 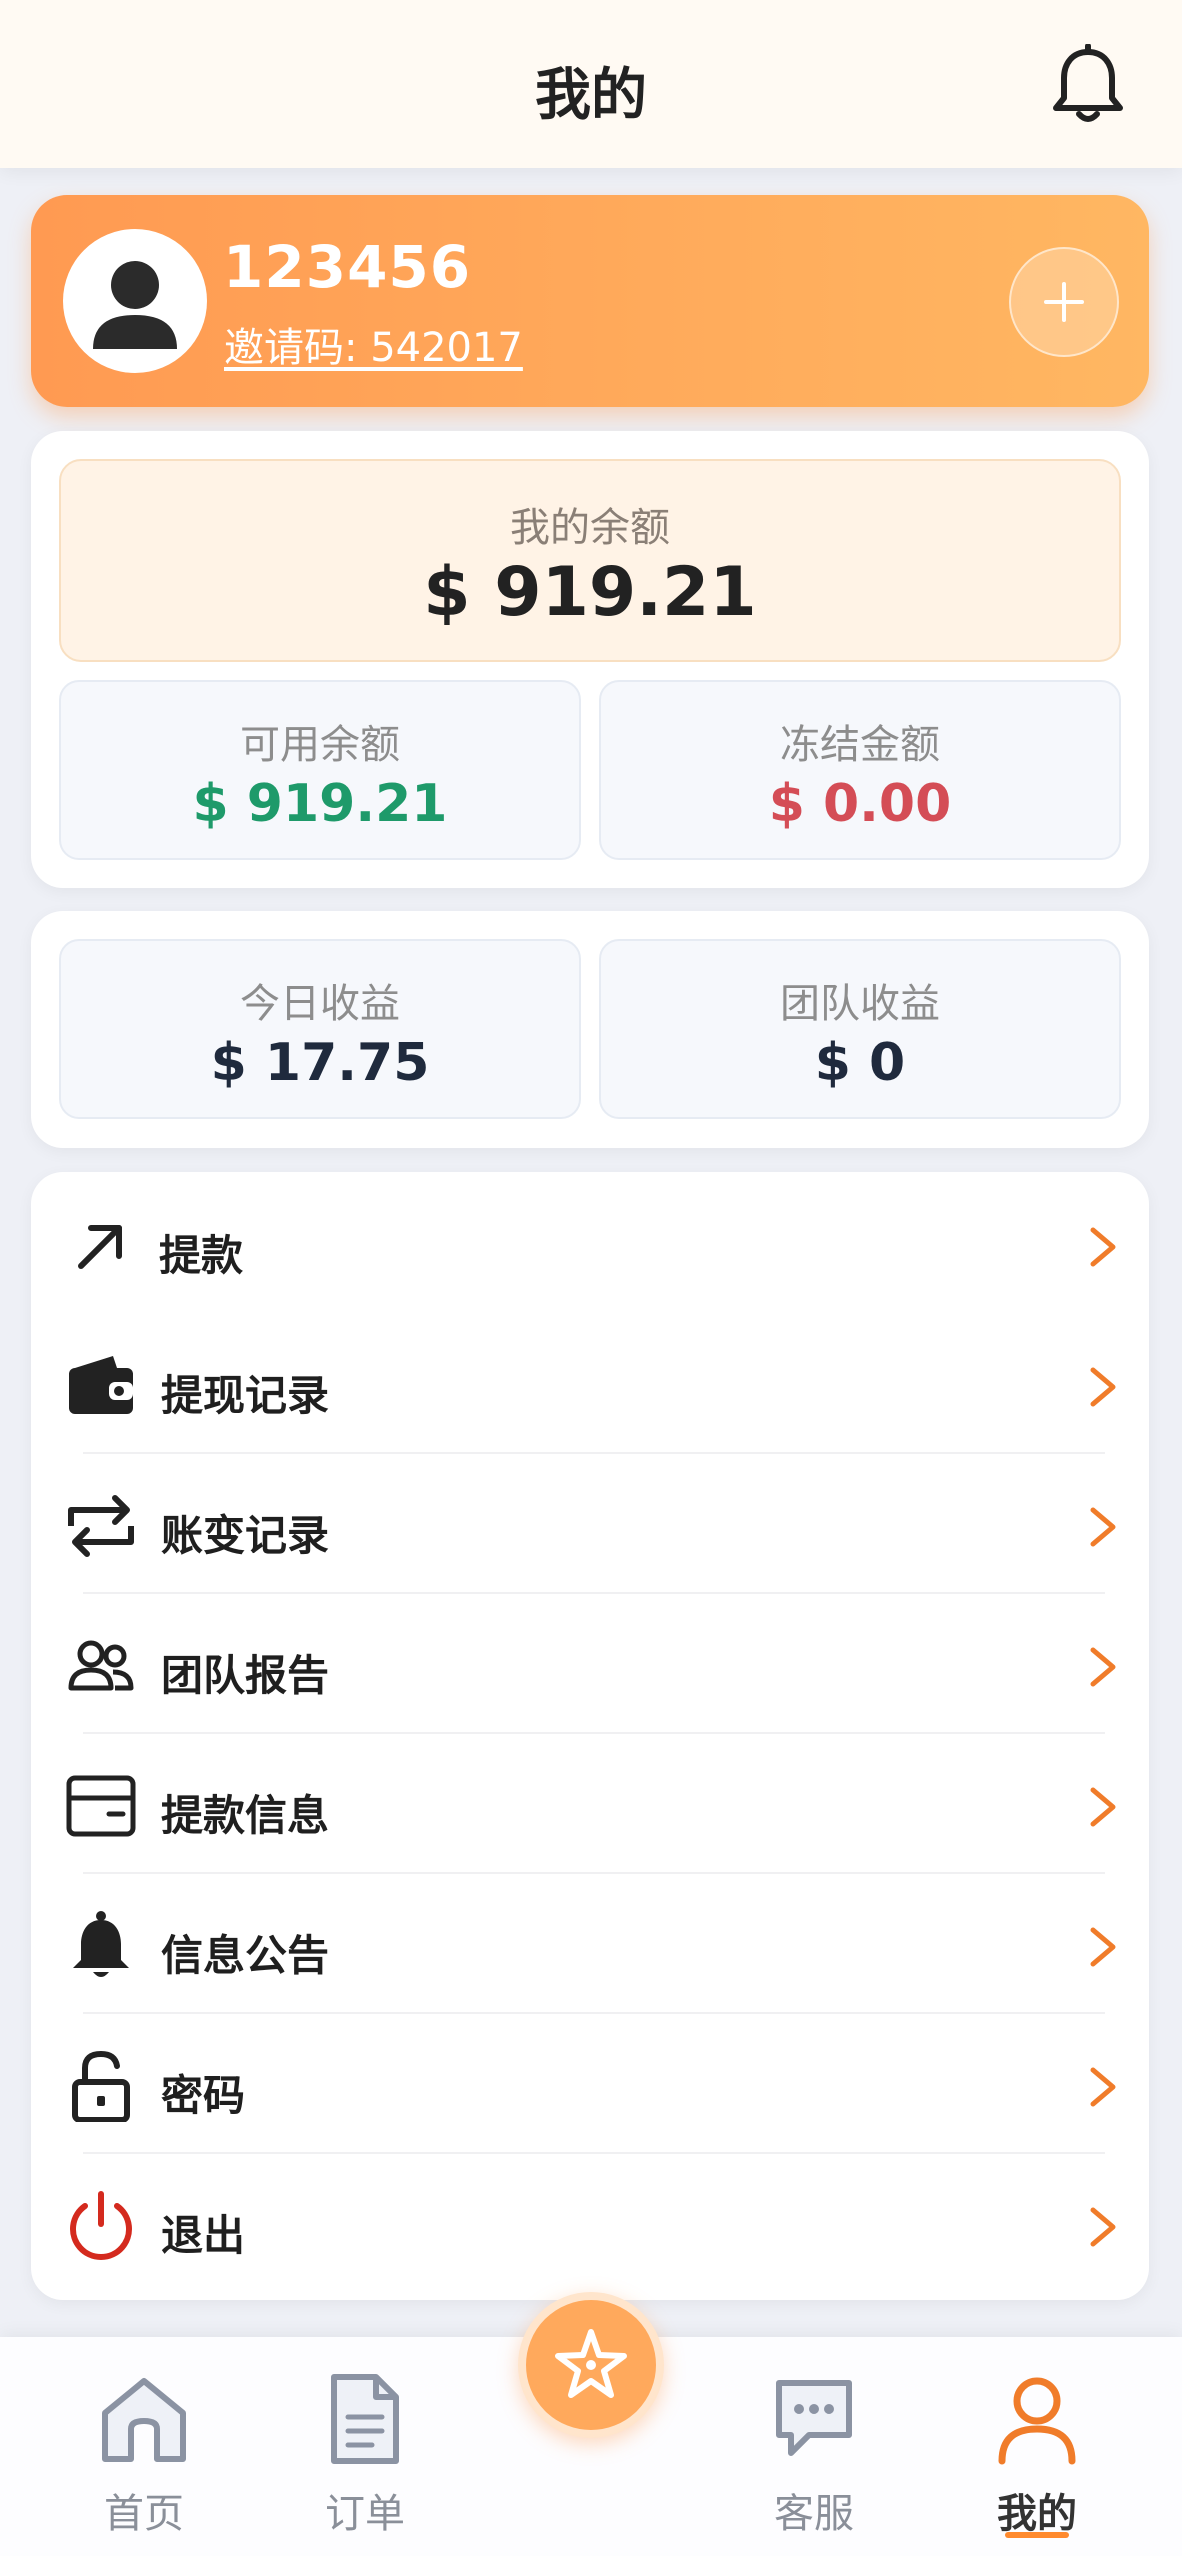 What do you see at coordinates (365, 2514) in the screenshot?
I see `nav-item-label: 订单` at bounding box center [365, 2514].